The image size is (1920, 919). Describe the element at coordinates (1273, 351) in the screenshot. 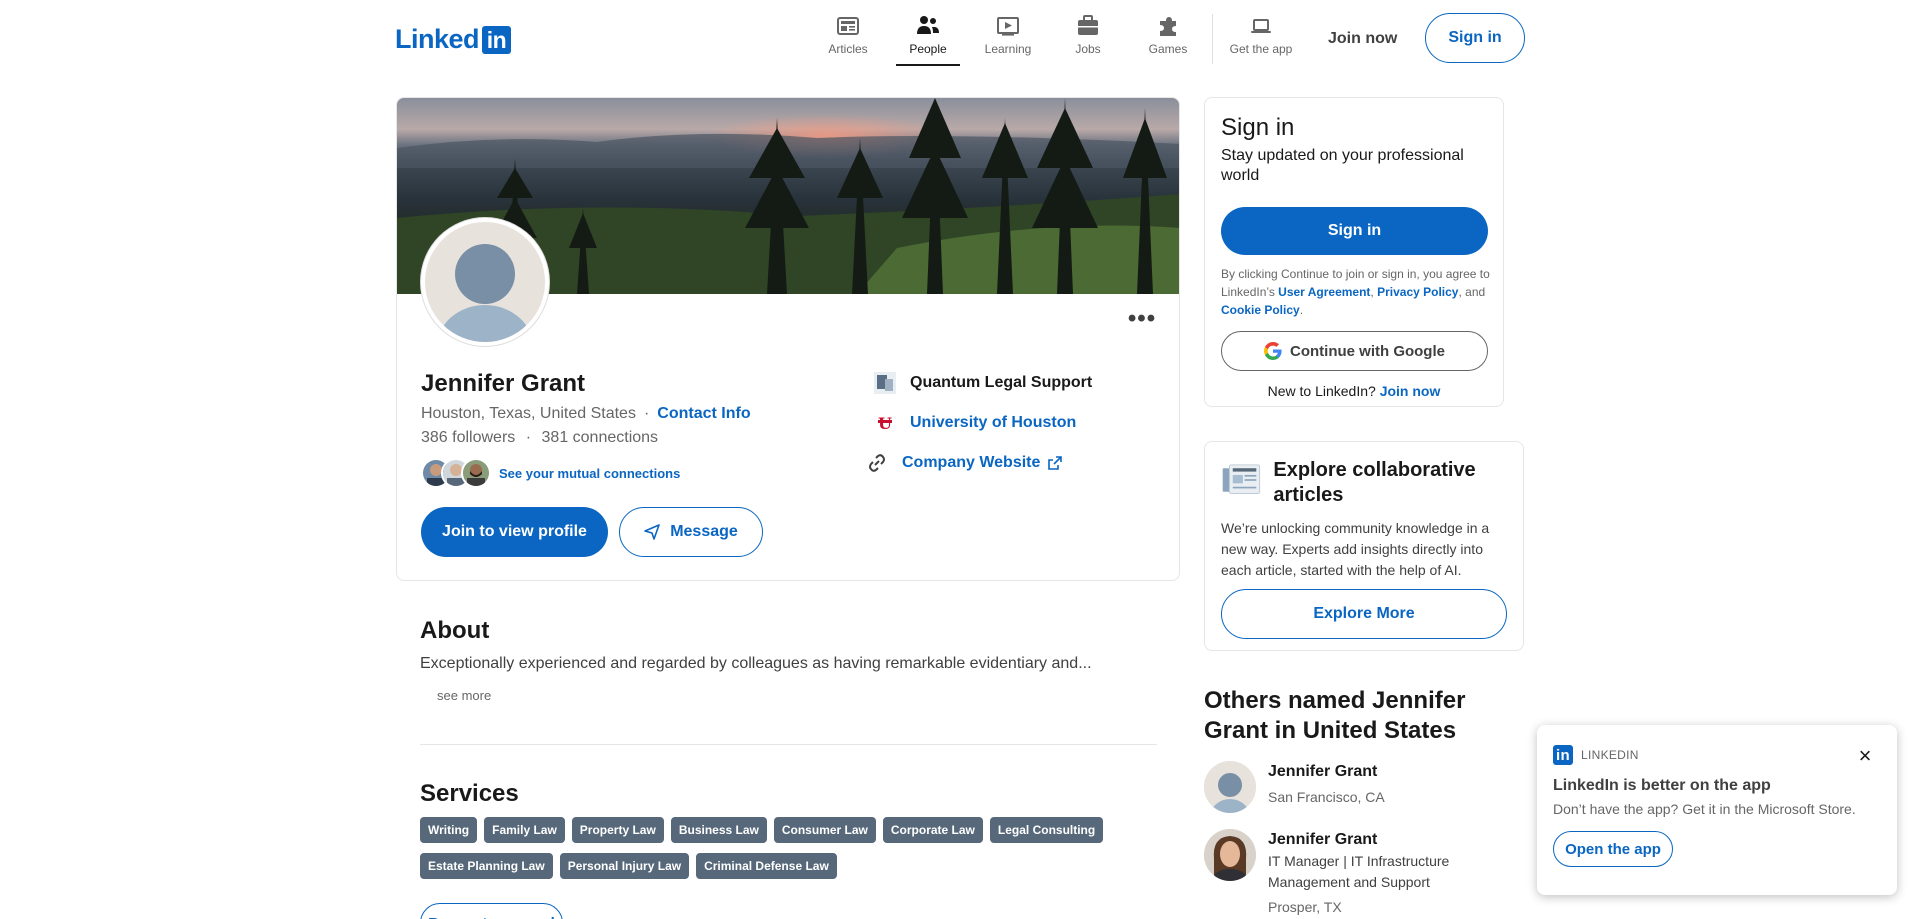

I see `google-icon` at that location.